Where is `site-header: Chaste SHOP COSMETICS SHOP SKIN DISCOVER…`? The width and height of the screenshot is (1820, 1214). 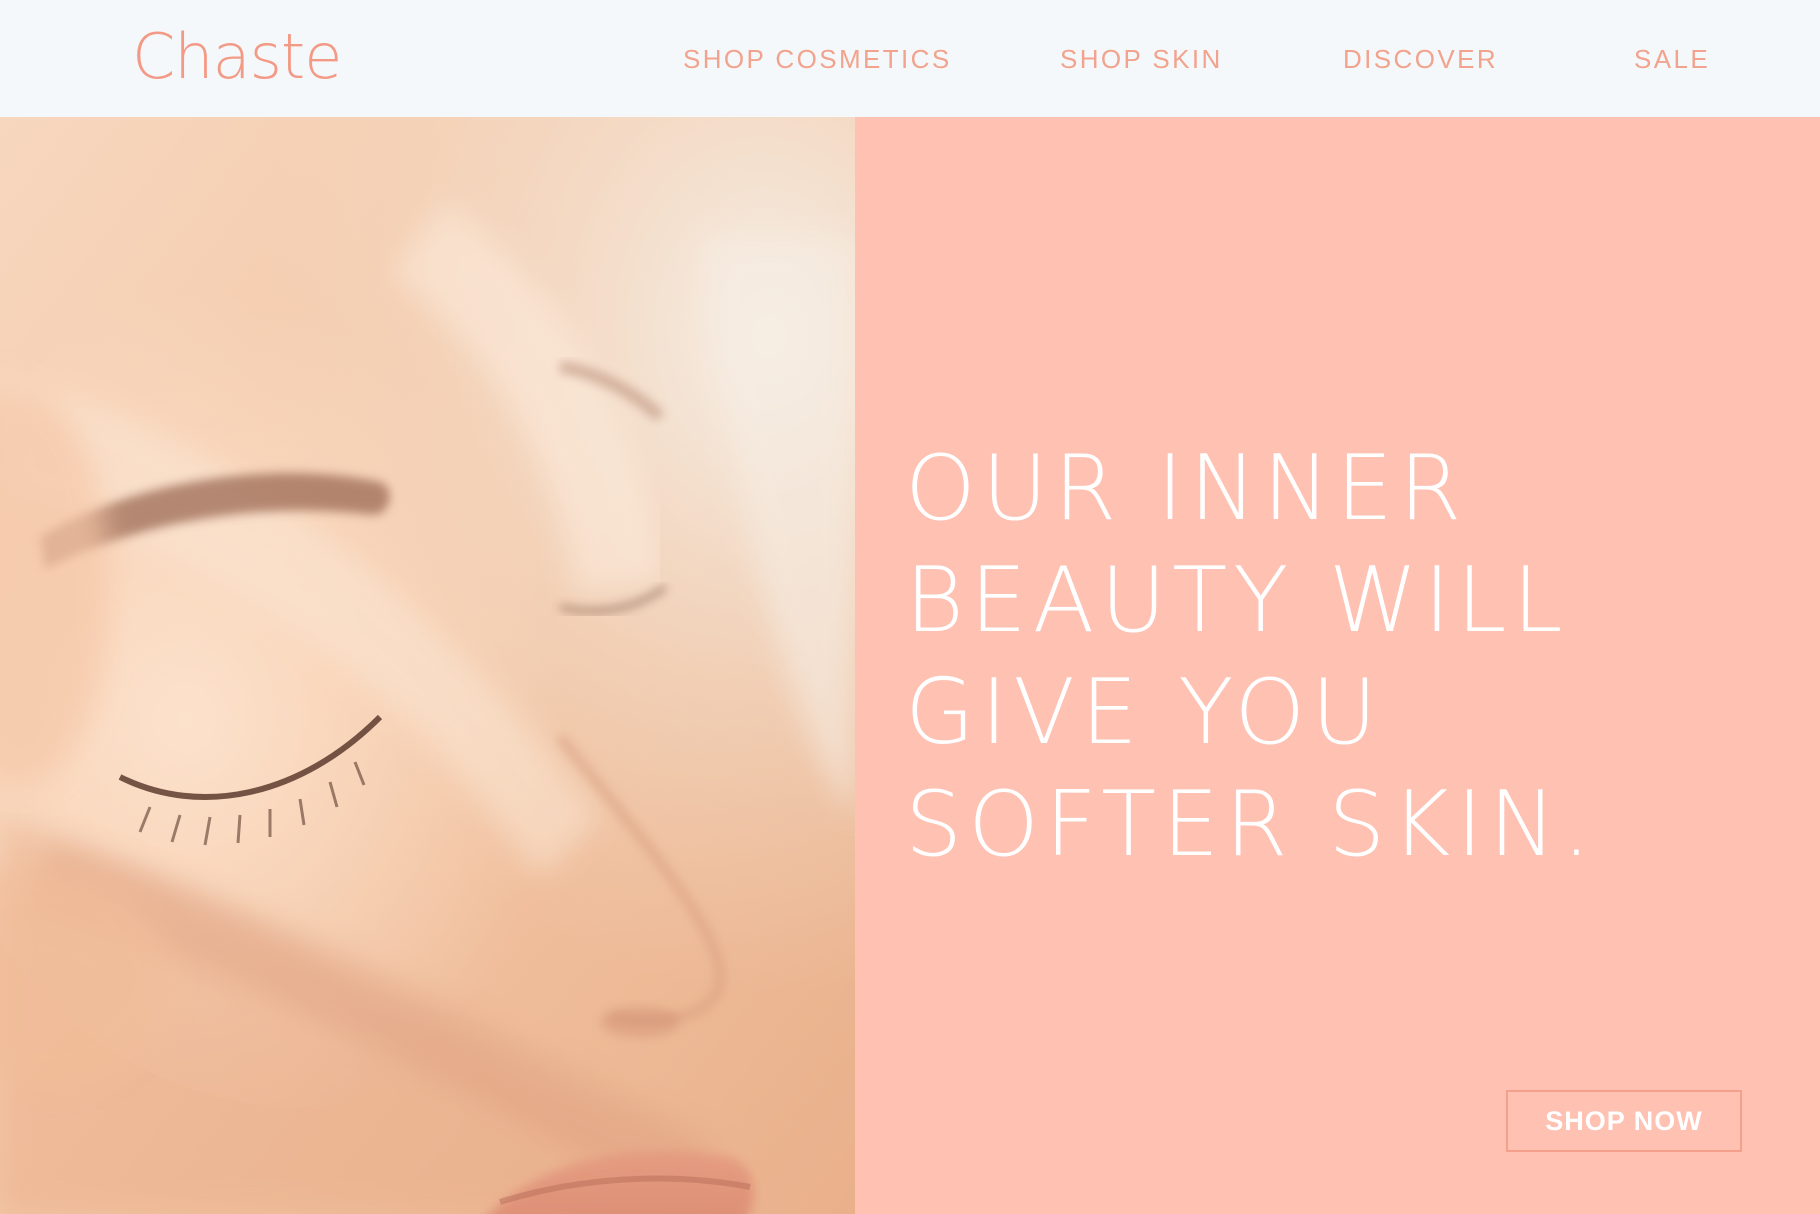 site-header: Chaste SHOP COSMETICS SHOP SKIN DISCOVER… is located at coordinates (910, 58).